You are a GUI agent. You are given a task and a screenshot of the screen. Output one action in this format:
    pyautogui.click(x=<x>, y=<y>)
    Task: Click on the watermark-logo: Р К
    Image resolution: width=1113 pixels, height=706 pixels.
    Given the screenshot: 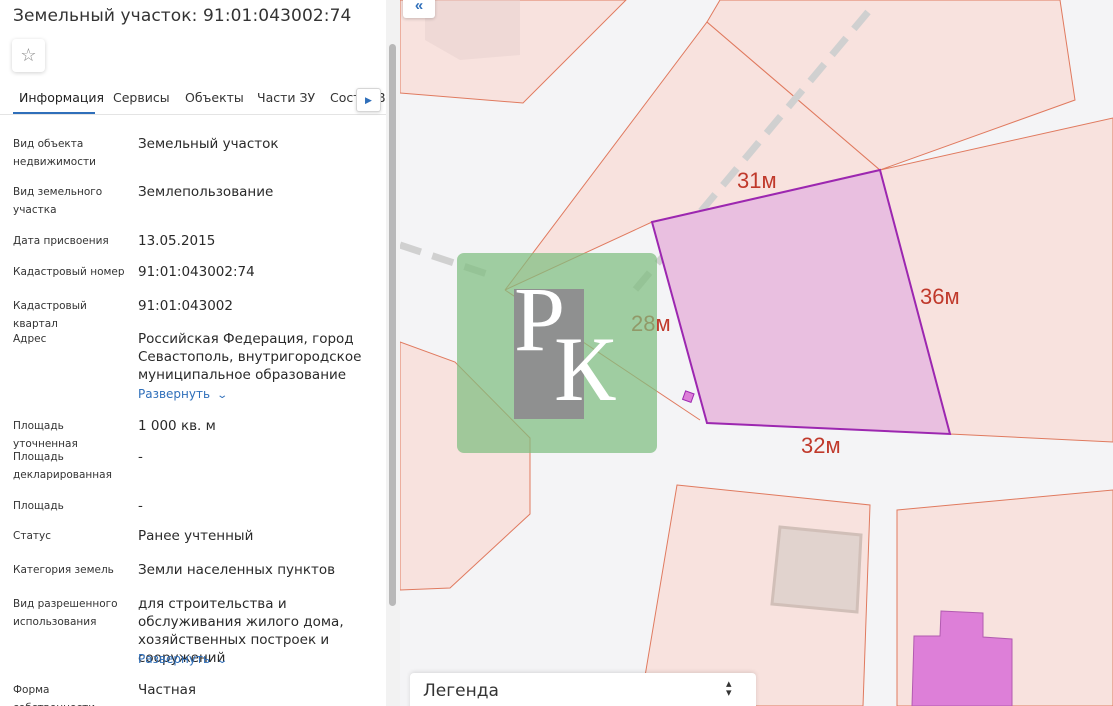 What is the action you would take?
    pyautogui.click(x=557, y=353)
    